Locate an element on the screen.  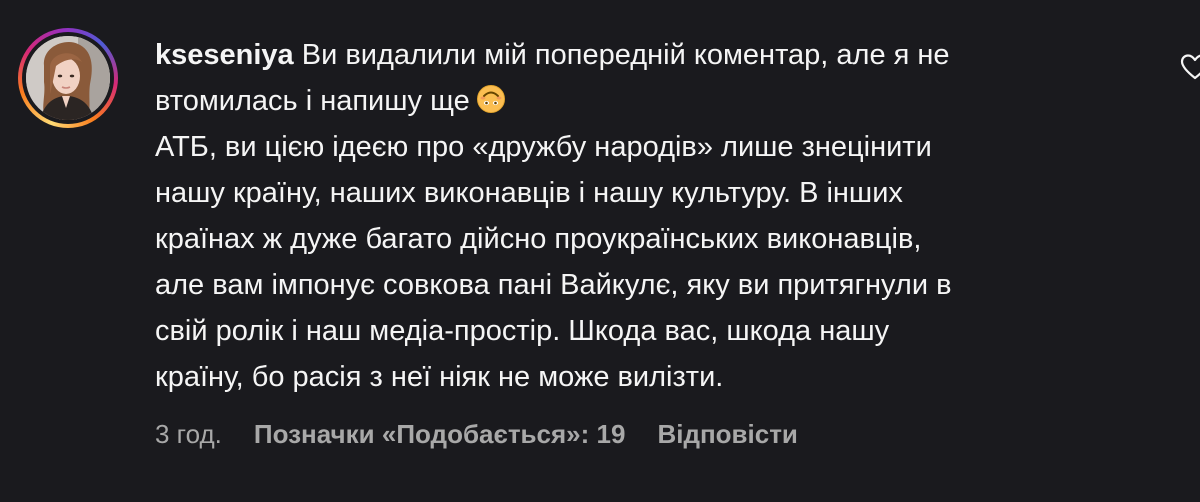
upside-down-face-emoji-icon is located at coordinates (491, 97).